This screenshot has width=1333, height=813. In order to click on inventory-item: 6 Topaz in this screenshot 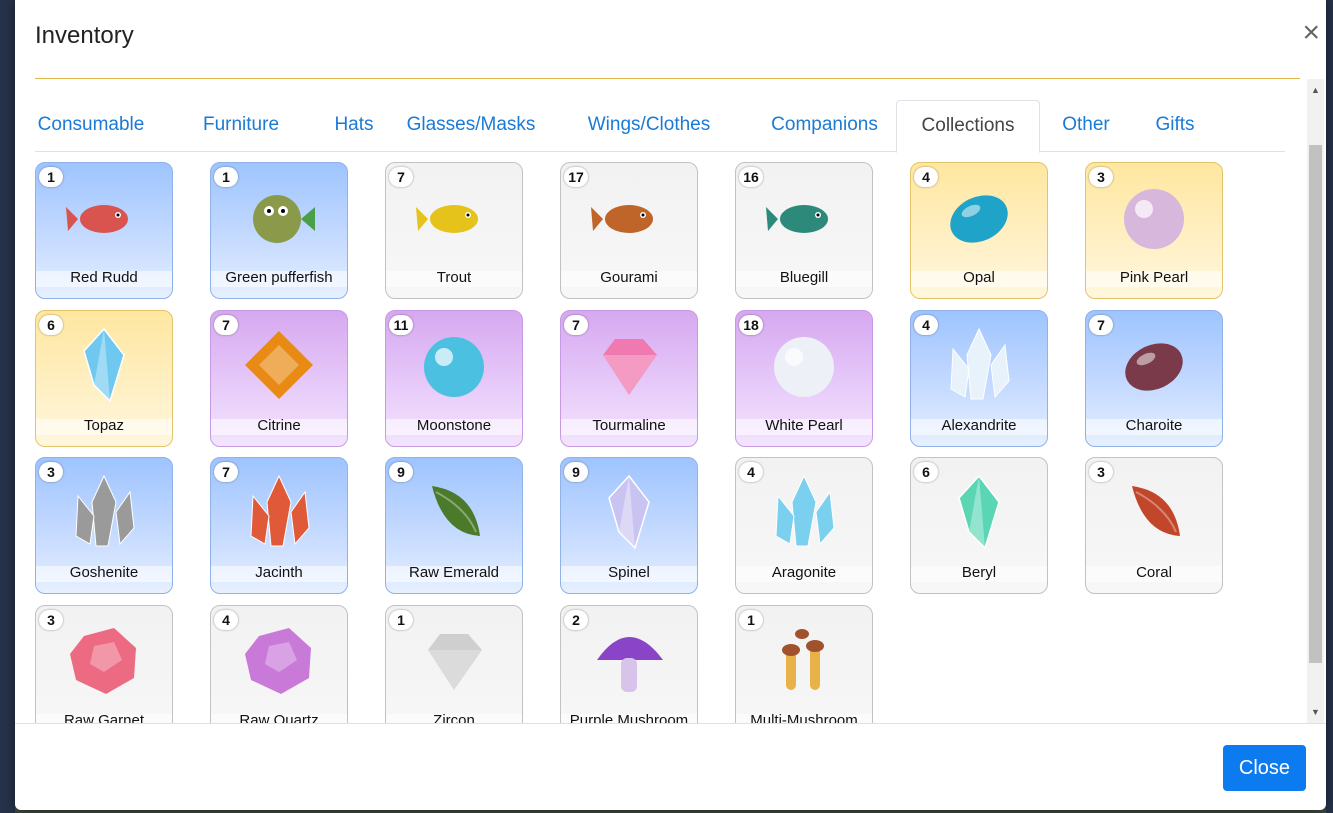, I will do `click(104, 378)`.